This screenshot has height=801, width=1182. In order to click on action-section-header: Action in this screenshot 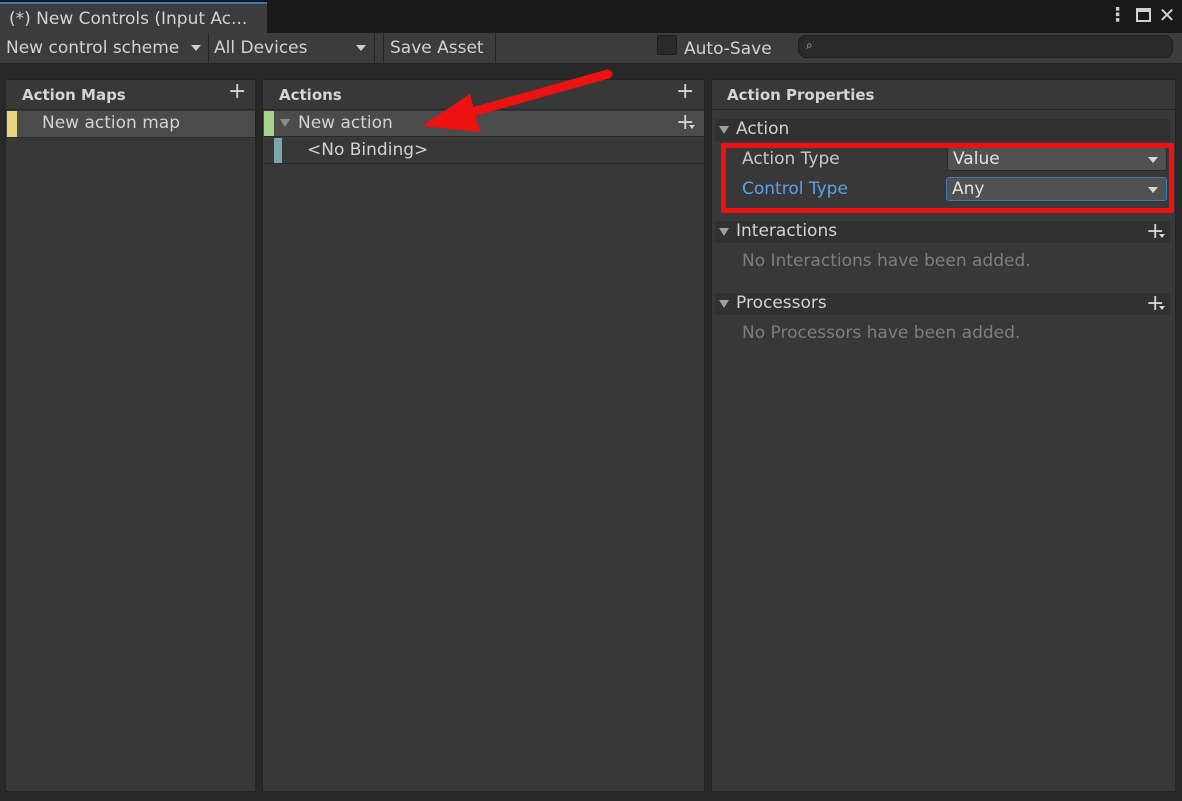, I will do `click(942, 130)`.